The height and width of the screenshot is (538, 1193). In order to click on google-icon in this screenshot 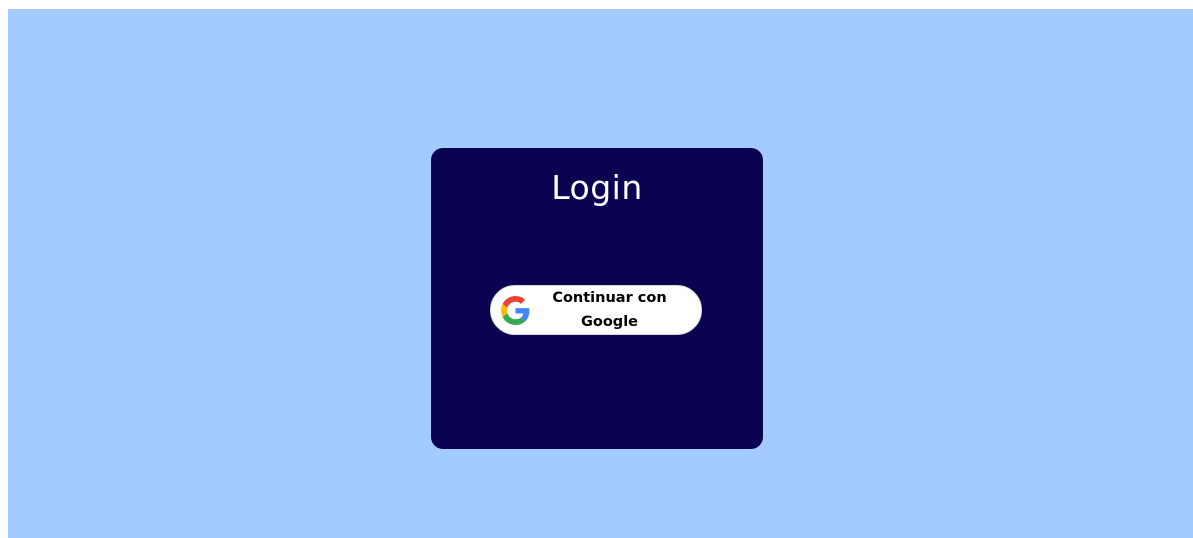, I will do `click(515, 310)`.